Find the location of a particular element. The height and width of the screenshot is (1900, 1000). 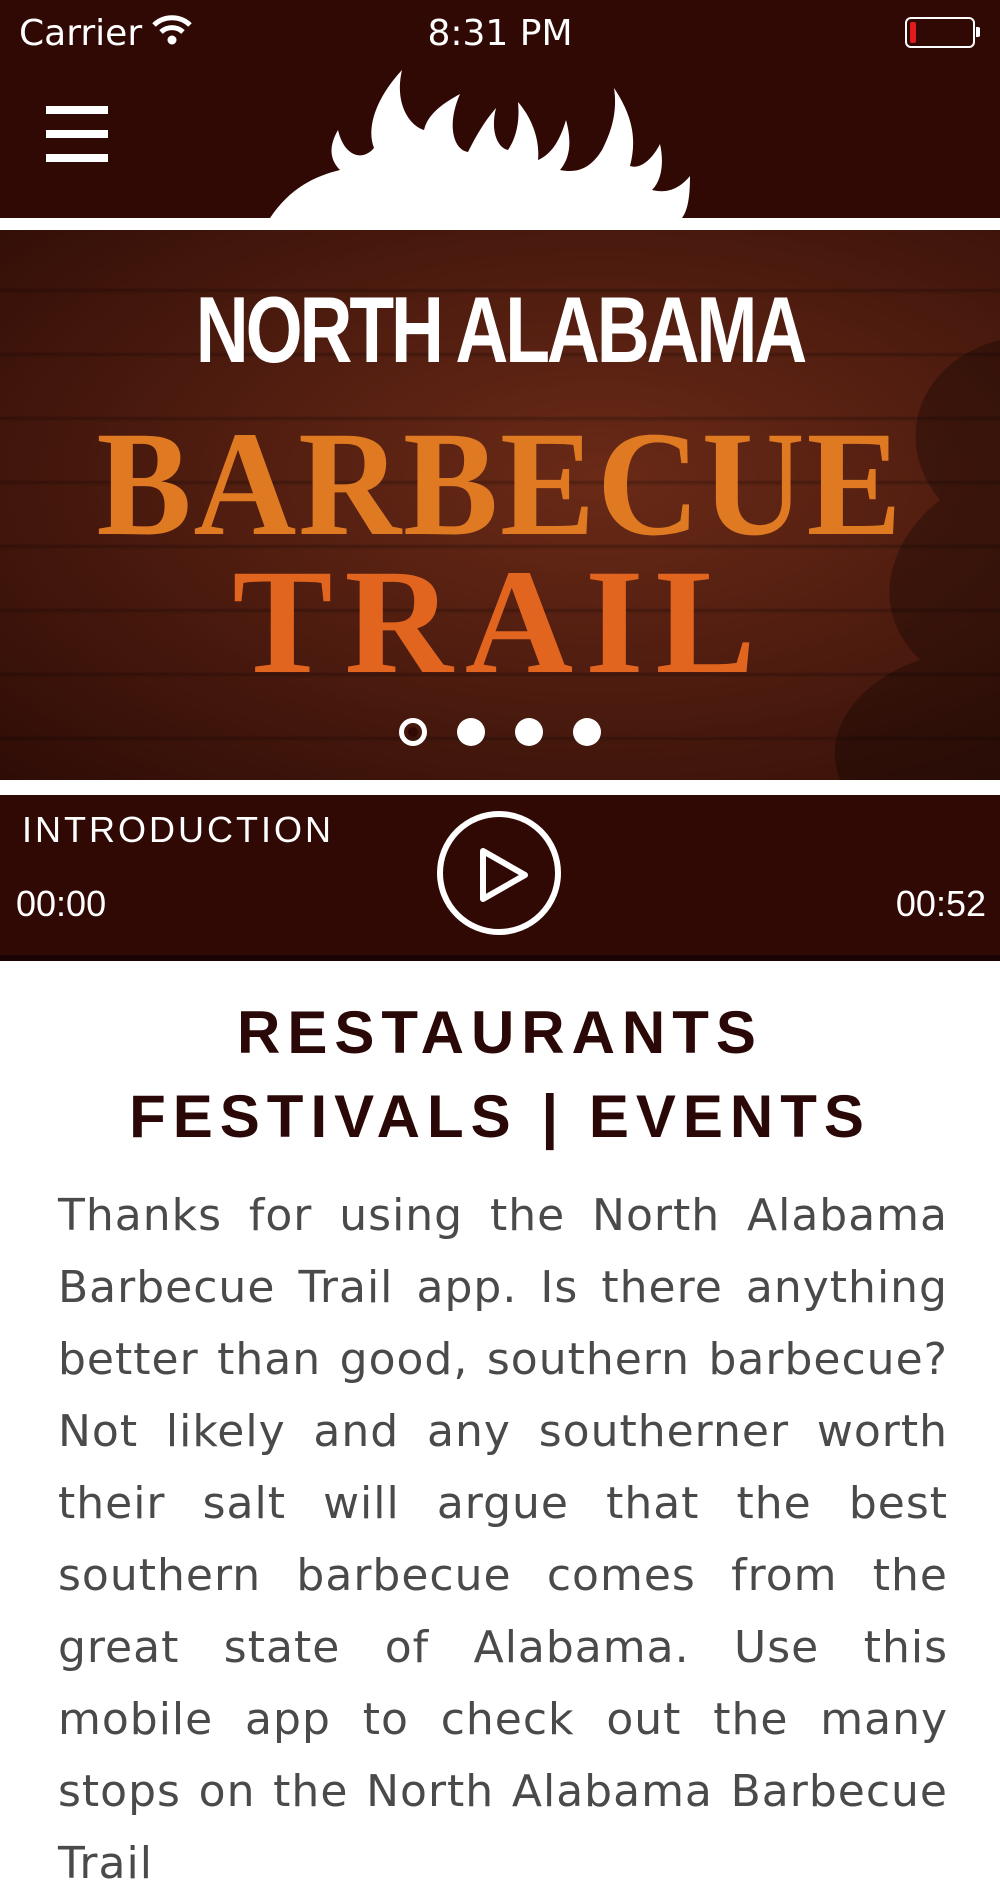

audio-player: INTRODUCTION 00:00 00:52 is located at coordinates (500, 875).